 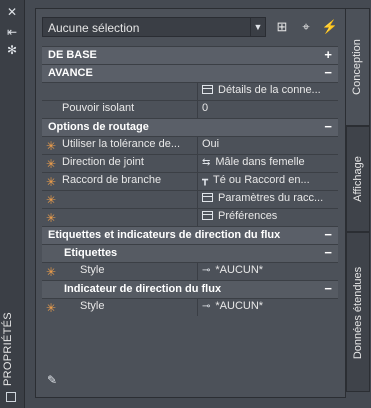 I want to click on tee-fitting-icon: ┳, so click(x=205, y=180).